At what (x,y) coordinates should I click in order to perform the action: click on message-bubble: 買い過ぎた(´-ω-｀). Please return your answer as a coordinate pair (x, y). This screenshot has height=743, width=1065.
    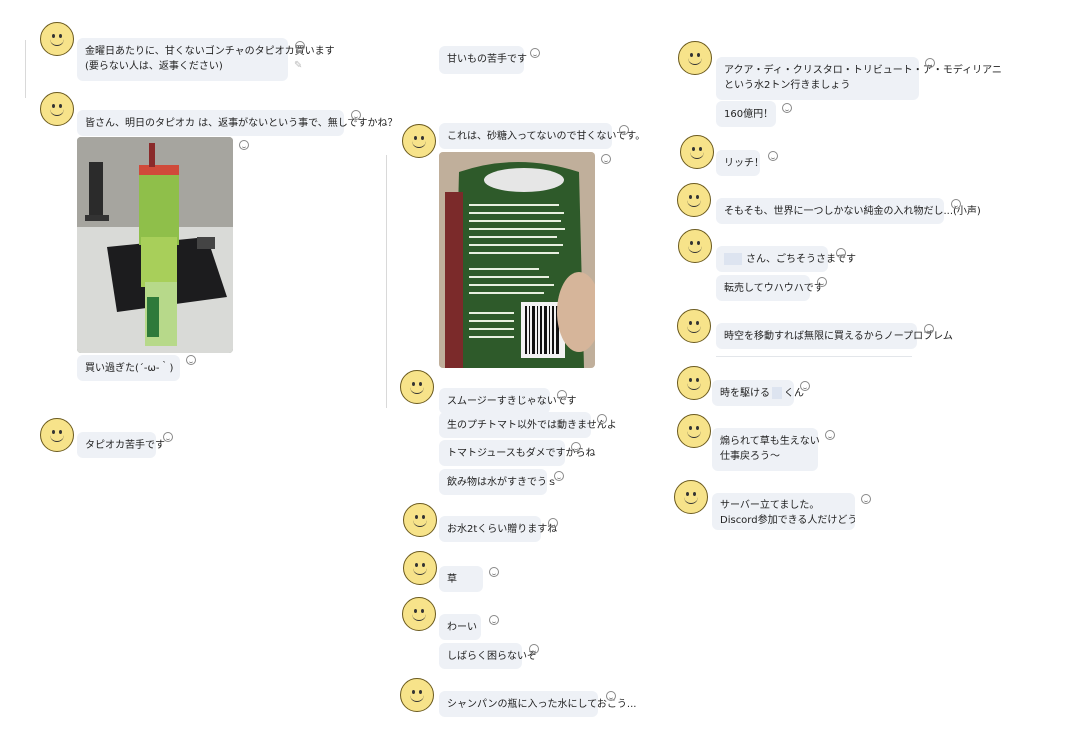
    Looking at the image, I should click on (128, 368).